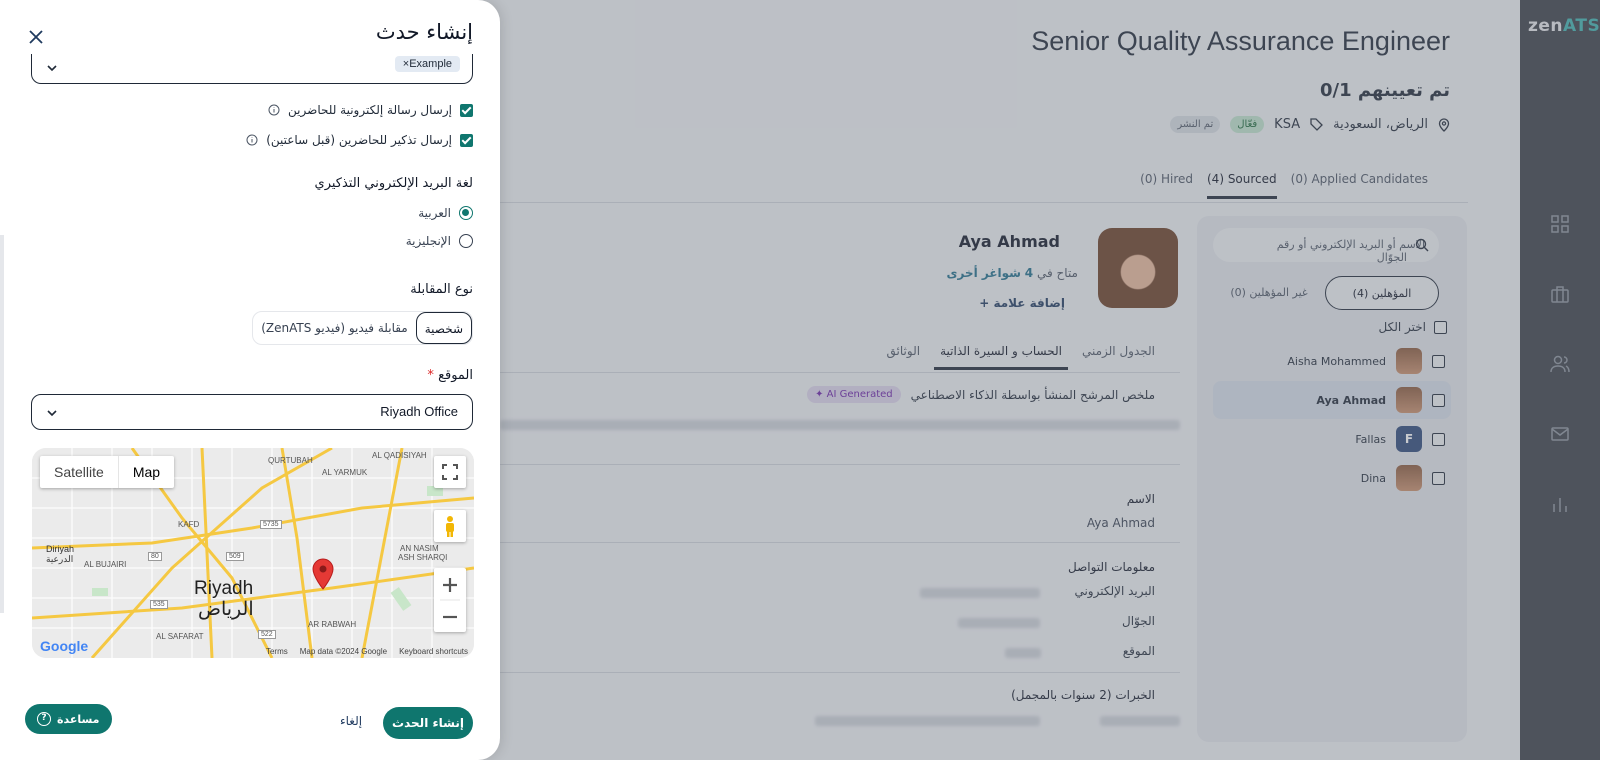 This screenshot has width=1600, height=760. I want to click on map-label: KAFD, so click(189, 524).